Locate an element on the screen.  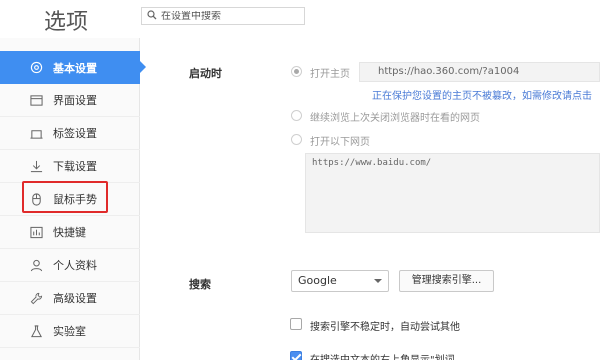
sidebar-item-download: 下载设置 is located at coordinates (70, 166).